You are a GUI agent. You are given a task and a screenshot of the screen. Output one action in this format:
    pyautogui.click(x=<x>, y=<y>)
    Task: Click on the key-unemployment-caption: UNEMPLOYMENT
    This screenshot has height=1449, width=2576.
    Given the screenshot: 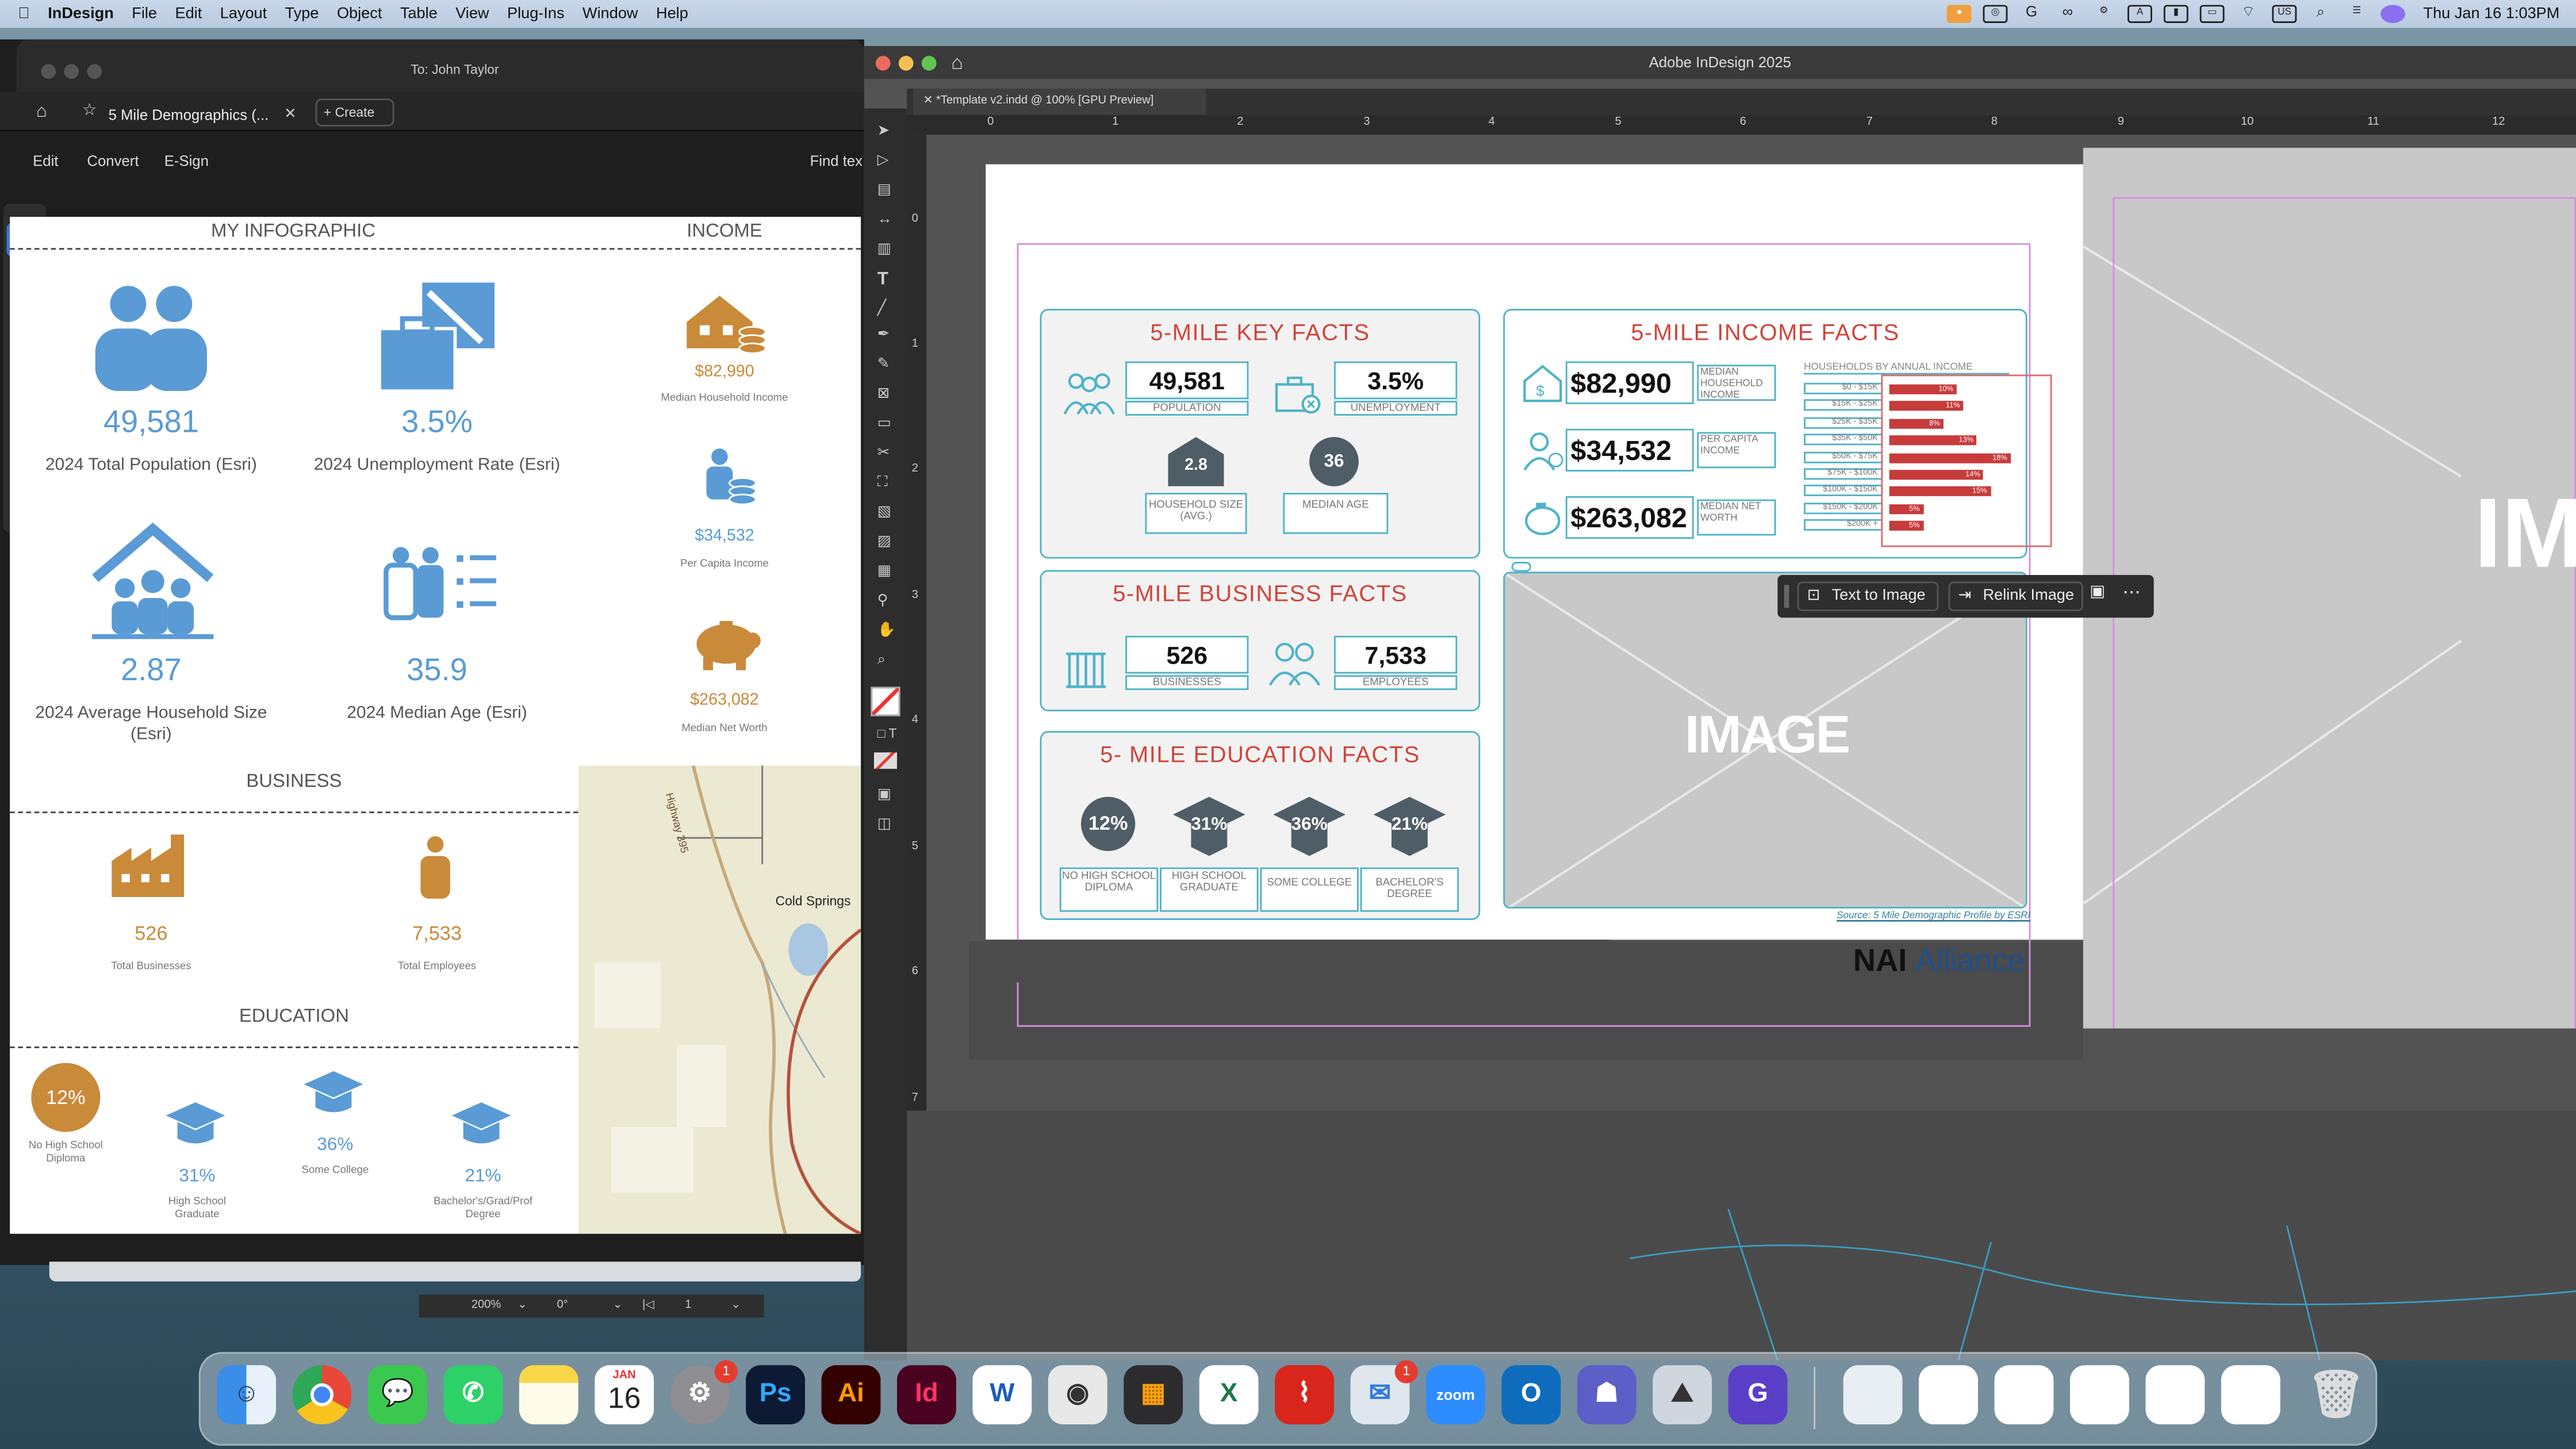 What is the action you would take?
    pyautogui.click(x=1396, y=408)
    